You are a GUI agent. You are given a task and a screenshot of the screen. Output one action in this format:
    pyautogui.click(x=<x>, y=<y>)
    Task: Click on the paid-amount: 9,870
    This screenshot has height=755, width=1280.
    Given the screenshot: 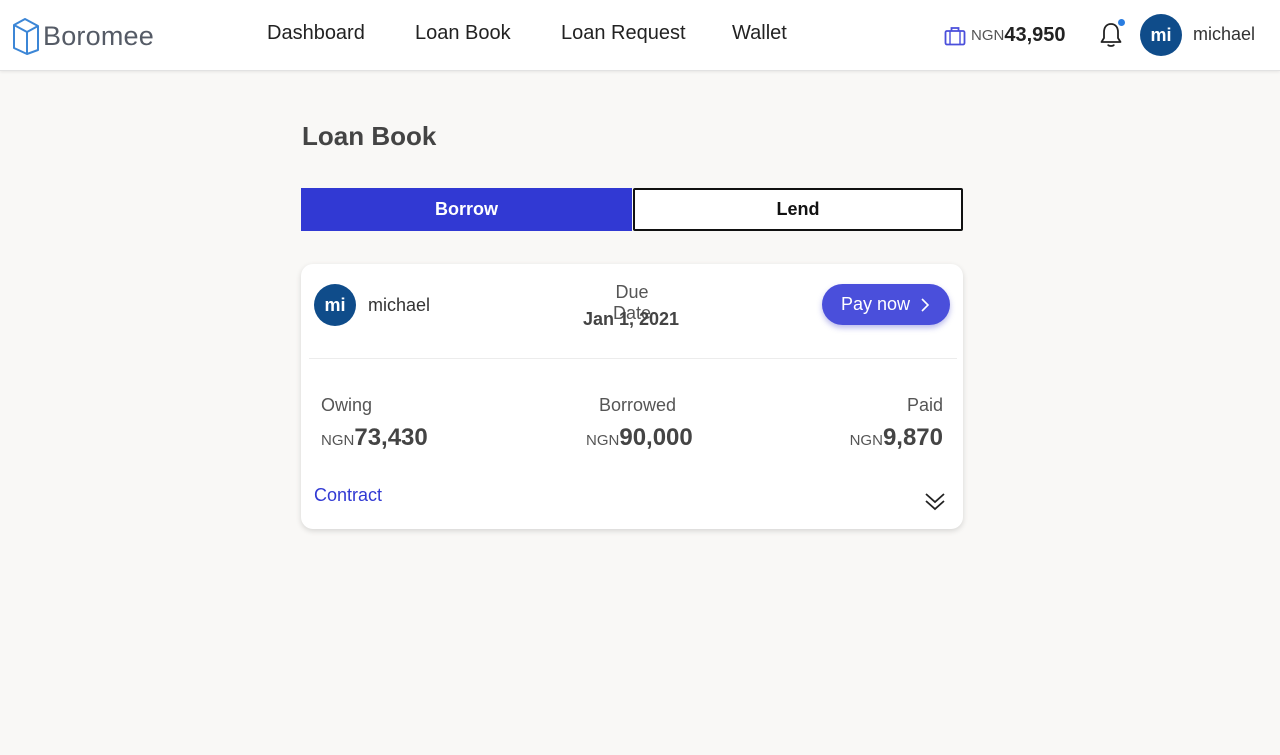 What is the action you would take?
    pyautogui.click(x=912, y=437)
    